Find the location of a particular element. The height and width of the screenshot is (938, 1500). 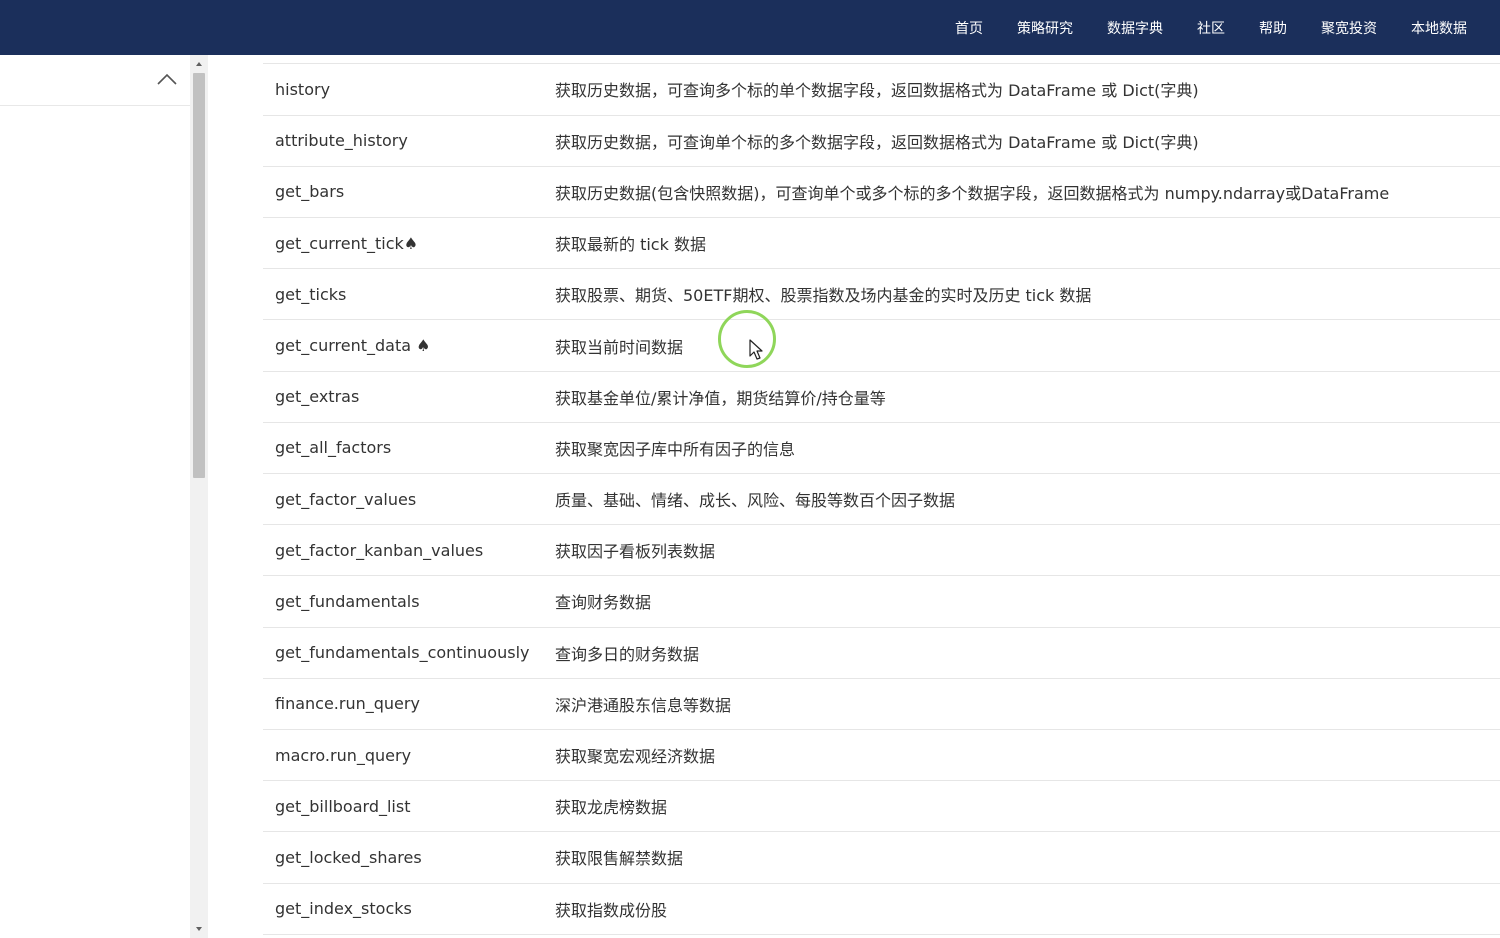

table-row: get_all_factors 获取聚宽因子库中所有因子的信息 is located at coordinates (881, 448).